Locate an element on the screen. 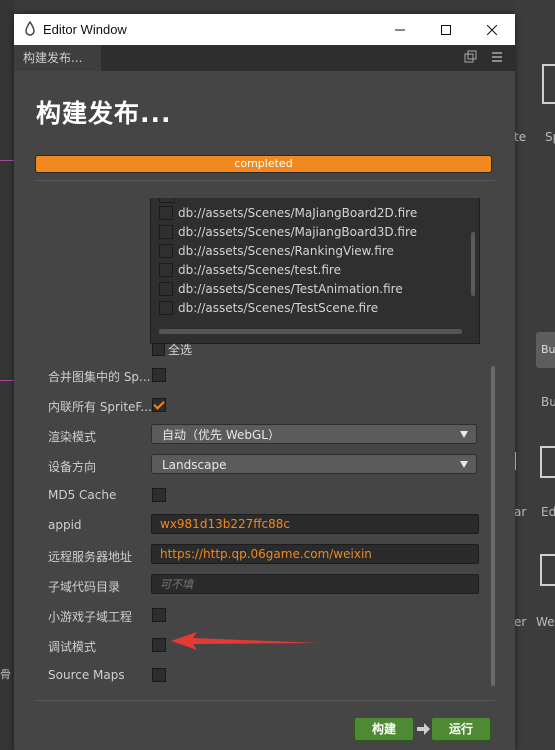 The image size is (555, 750). list-item: db://assets/Scenes/RankingView.fire is located at coordinates (276, 250).